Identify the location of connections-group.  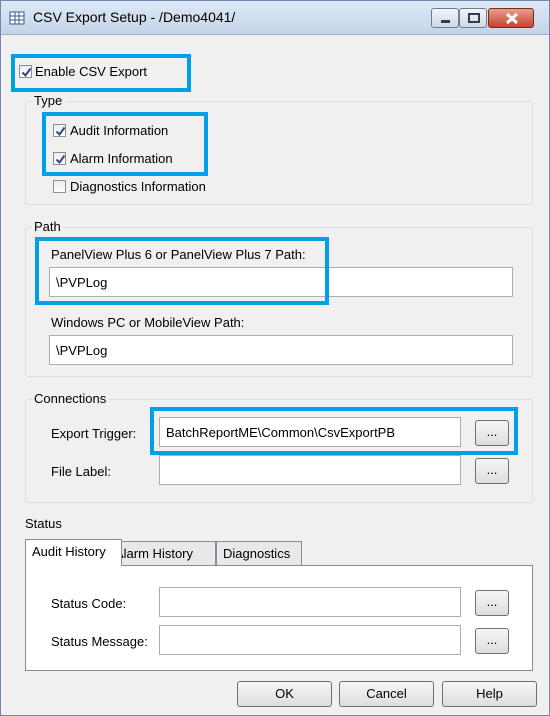
(279, 451).